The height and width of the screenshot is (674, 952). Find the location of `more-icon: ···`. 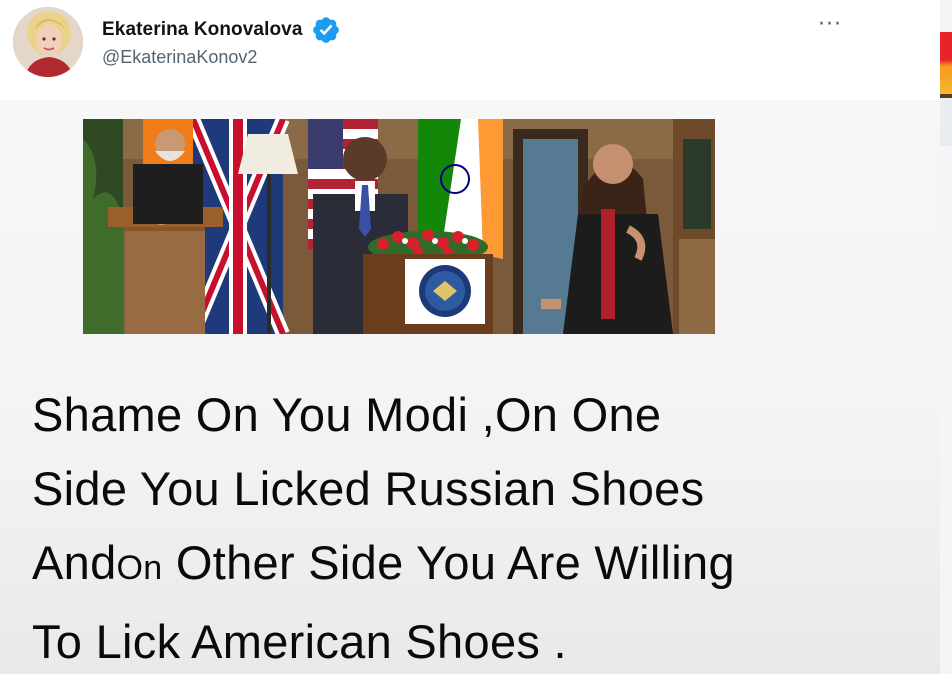

more-icon: ··· is located at coordinates (830, 24).